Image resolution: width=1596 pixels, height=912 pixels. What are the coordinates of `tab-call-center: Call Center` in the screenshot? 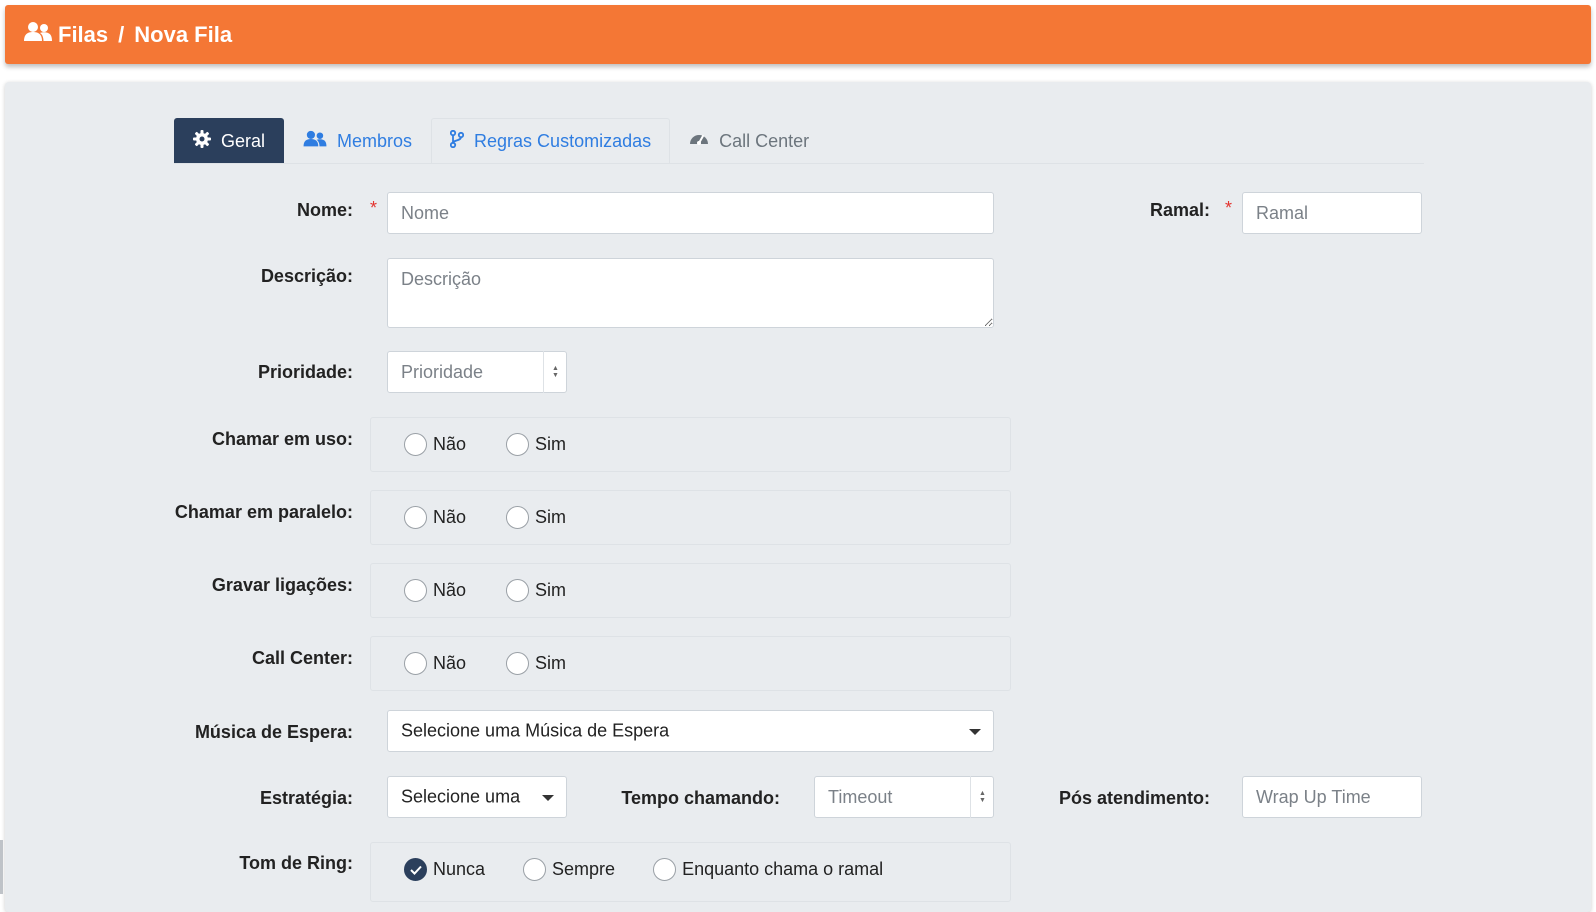 It's located at (749, 140).